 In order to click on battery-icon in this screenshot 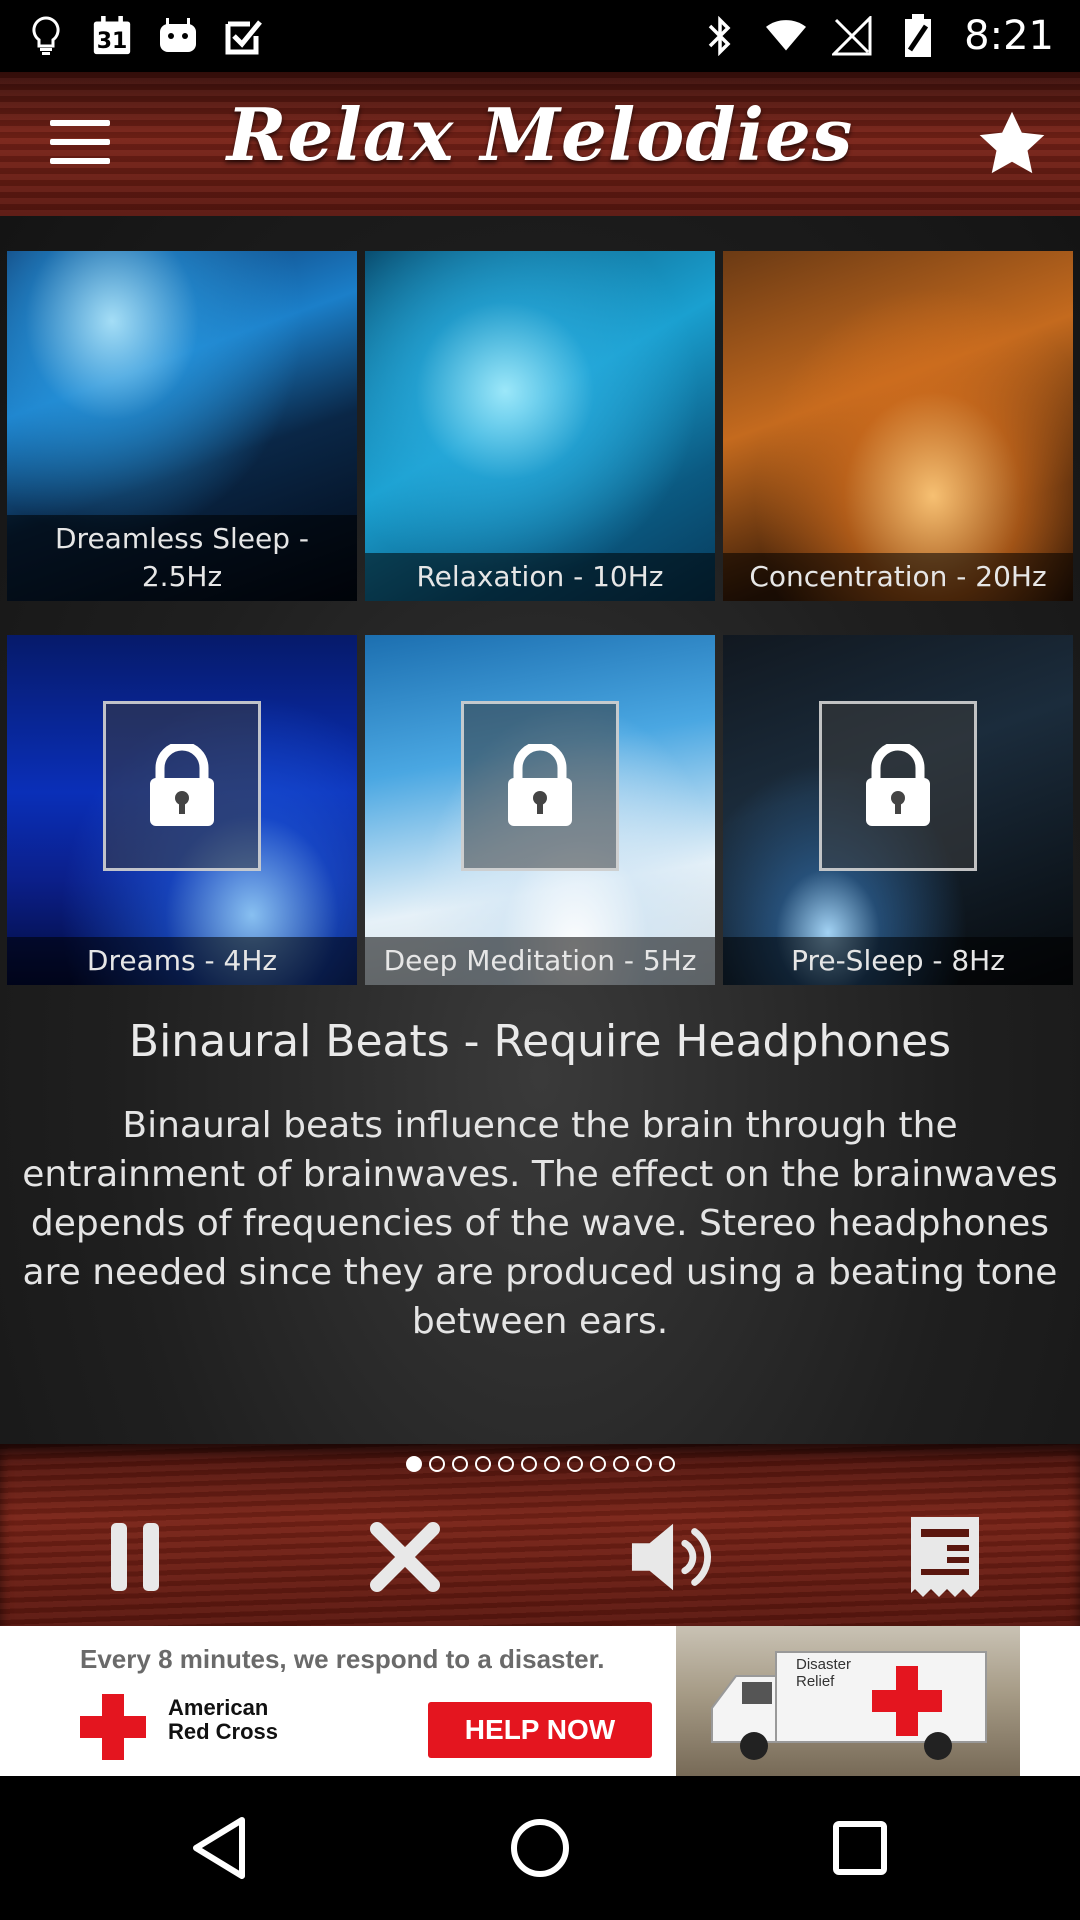, I will do `click(918, 35)`.